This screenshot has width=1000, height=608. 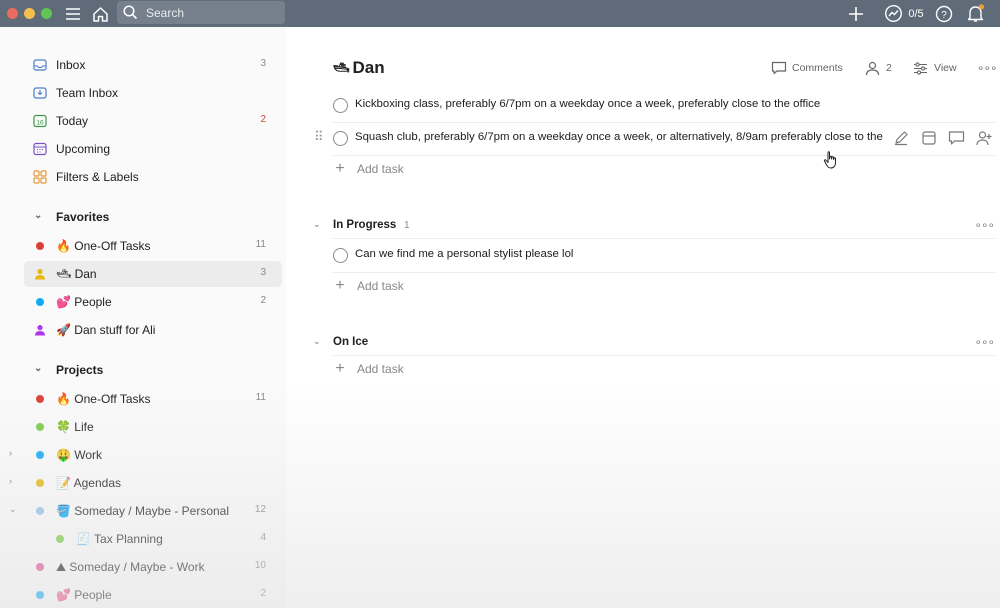 I want to click on plus-icon, so click(x=856, y=13).